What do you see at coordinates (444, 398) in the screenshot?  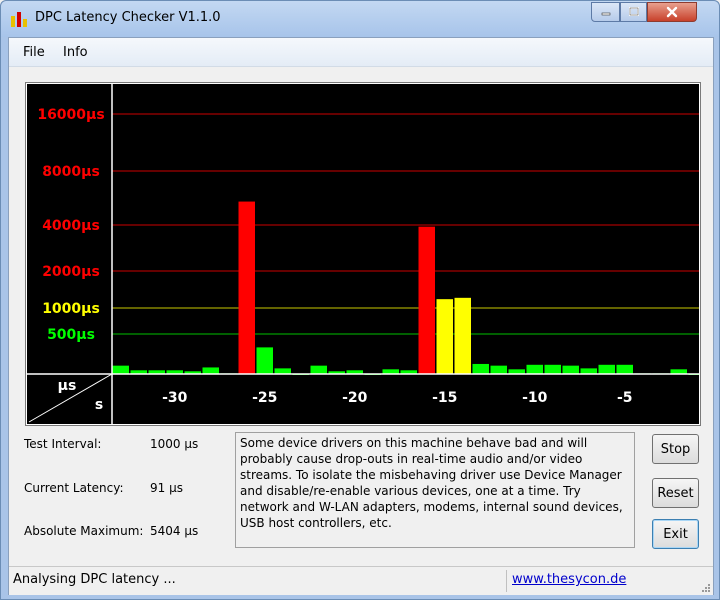 I see `x-tick-label: -15` at bounding box center [444, 398].